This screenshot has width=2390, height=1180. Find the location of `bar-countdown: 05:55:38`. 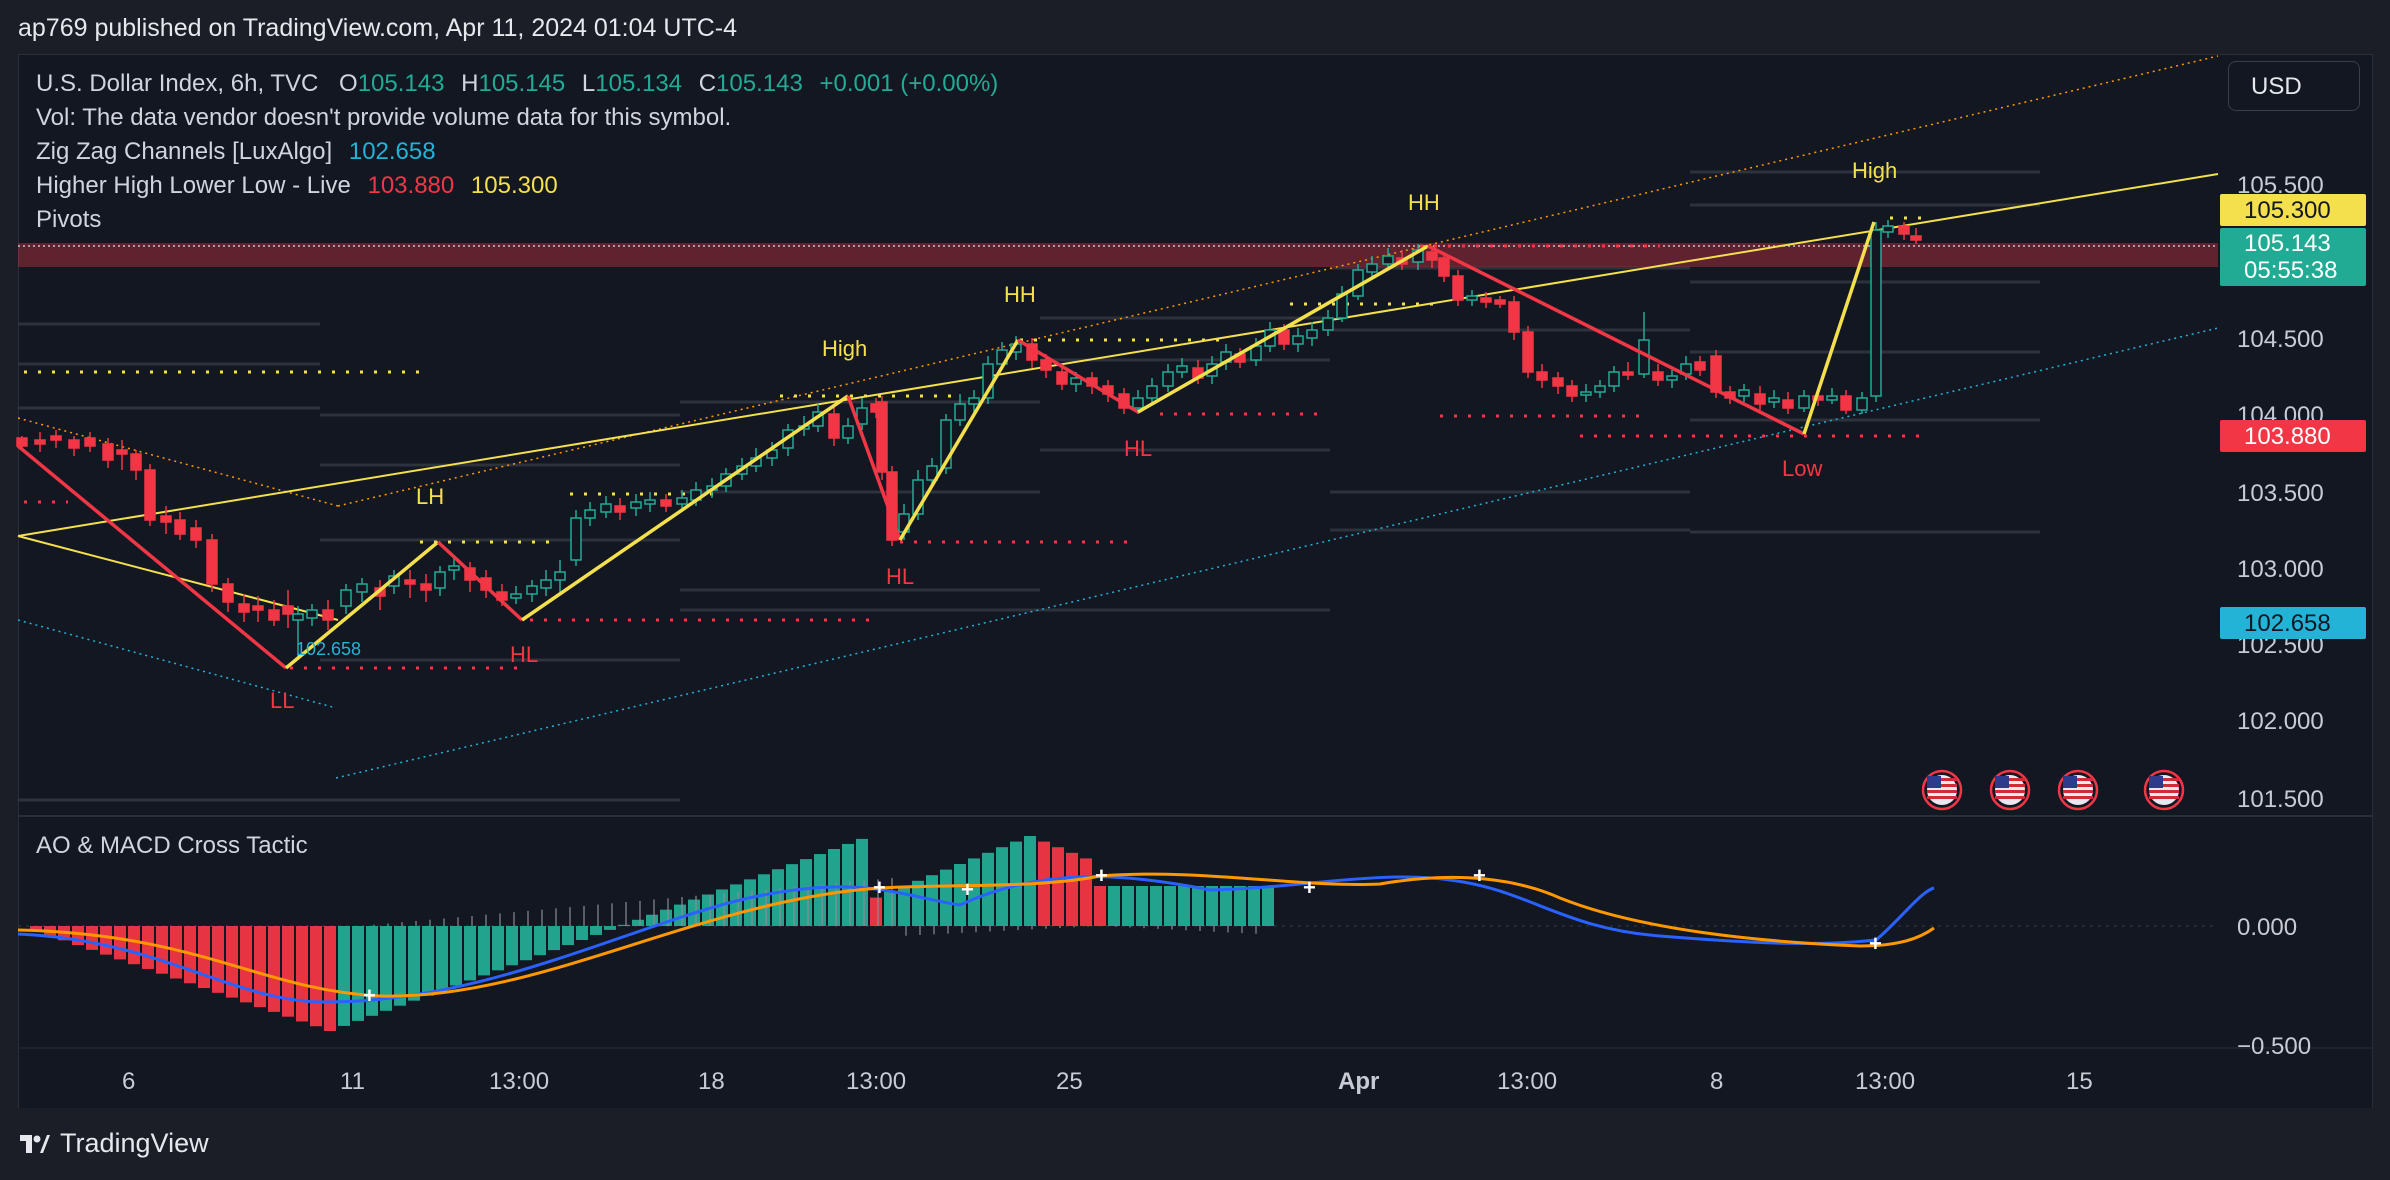

bar-countdown: 05:55:38 is located at coordinates (2291, 270).